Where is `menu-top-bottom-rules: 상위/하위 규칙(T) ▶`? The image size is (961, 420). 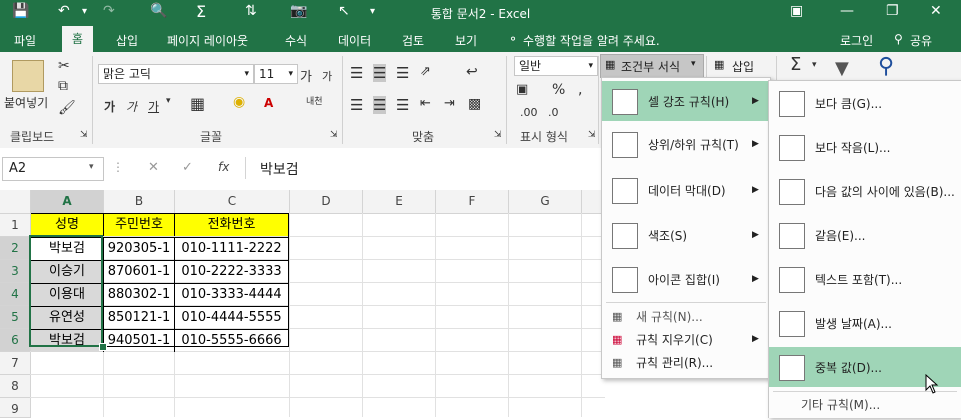 menu-top-bottom-rules: 상위/하위 규칙(T) ▶ is located at coordinates (686, 144).